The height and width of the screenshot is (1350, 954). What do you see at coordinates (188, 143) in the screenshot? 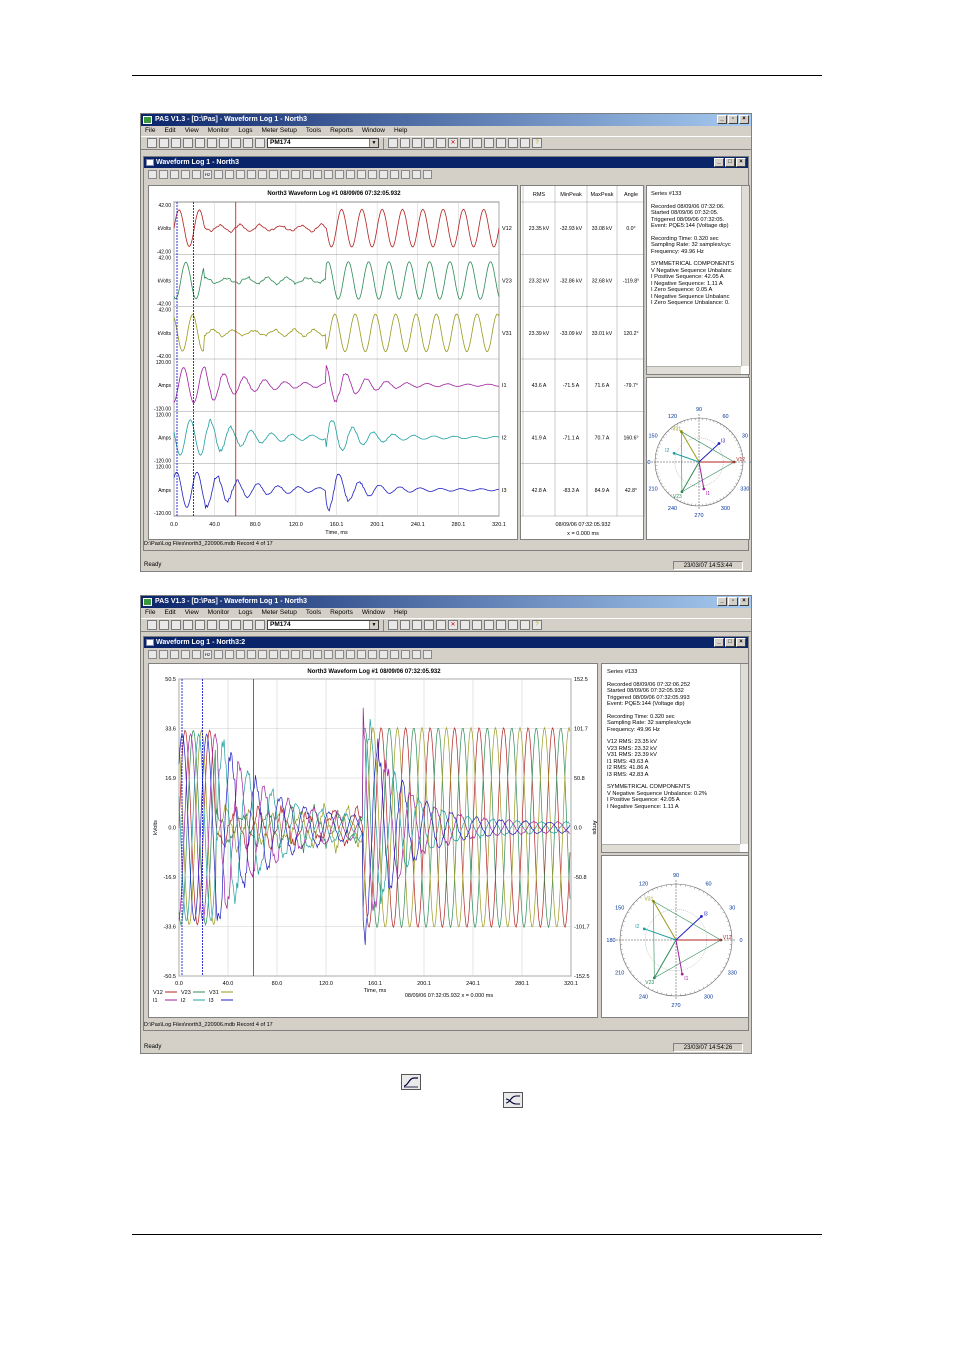
I see `cut-icon` at bounding box center [188, 143].